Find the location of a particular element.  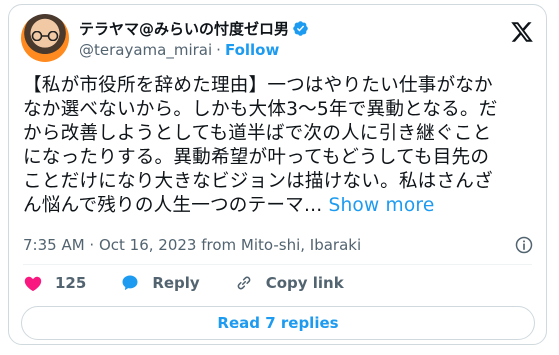

verified-badge-icon is located at coordinates (300, 28).